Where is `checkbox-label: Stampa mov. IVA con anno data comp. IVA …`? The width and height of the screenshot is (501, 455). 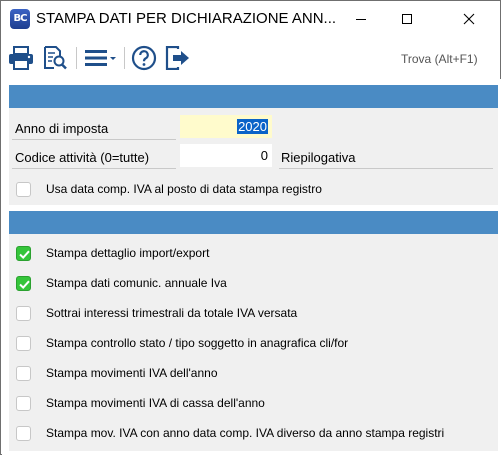
checkbox-label: Stampa mov. IVA con anno data comp. IVA … is located at coordinates (245, 433).